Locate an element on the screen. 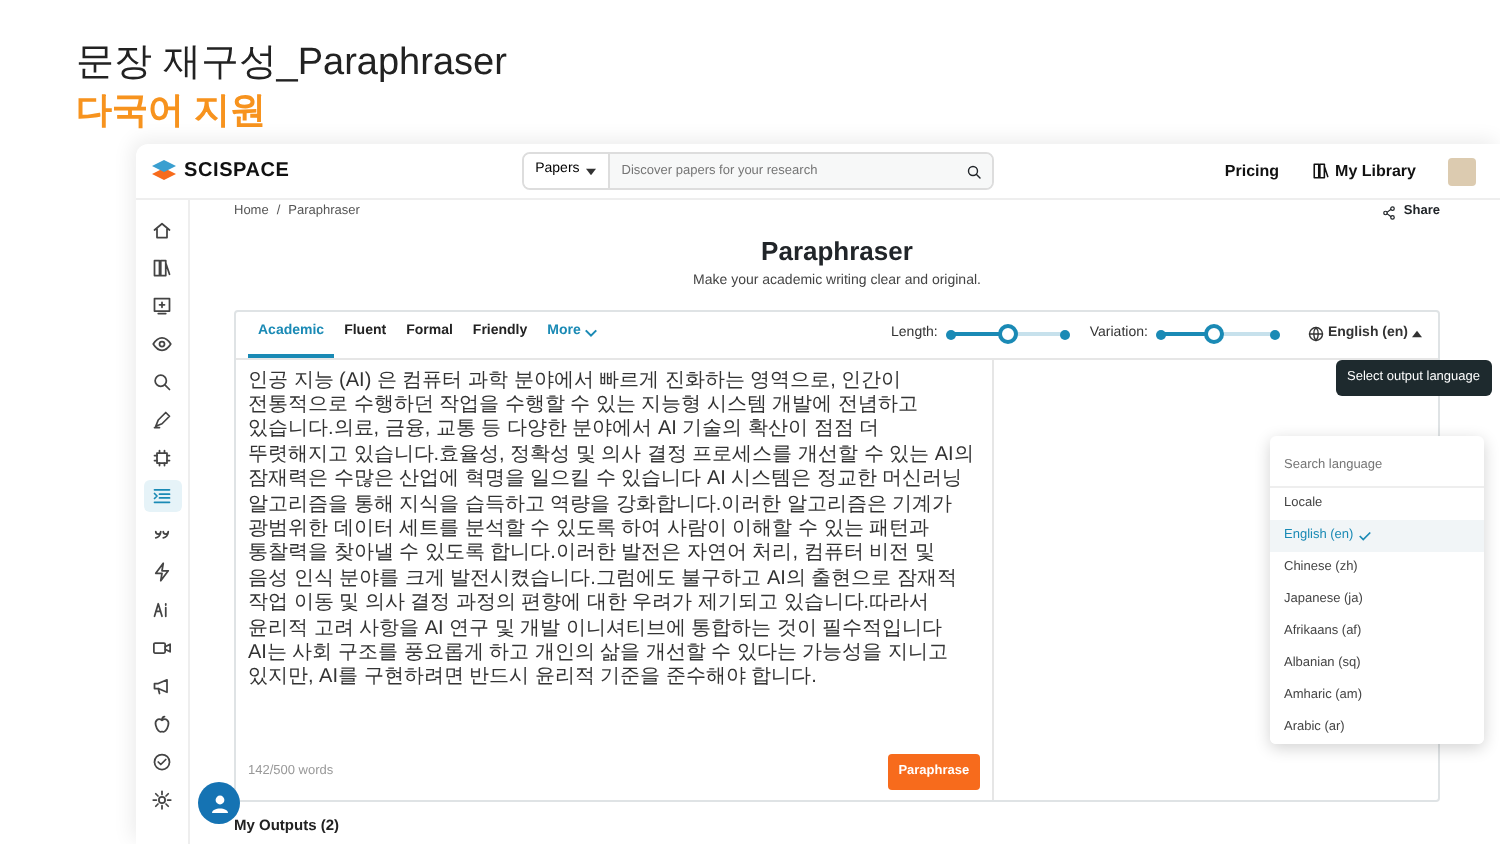 This screenshot has height=844, width=1500. caret-icon is located at coordinates (590, 171).